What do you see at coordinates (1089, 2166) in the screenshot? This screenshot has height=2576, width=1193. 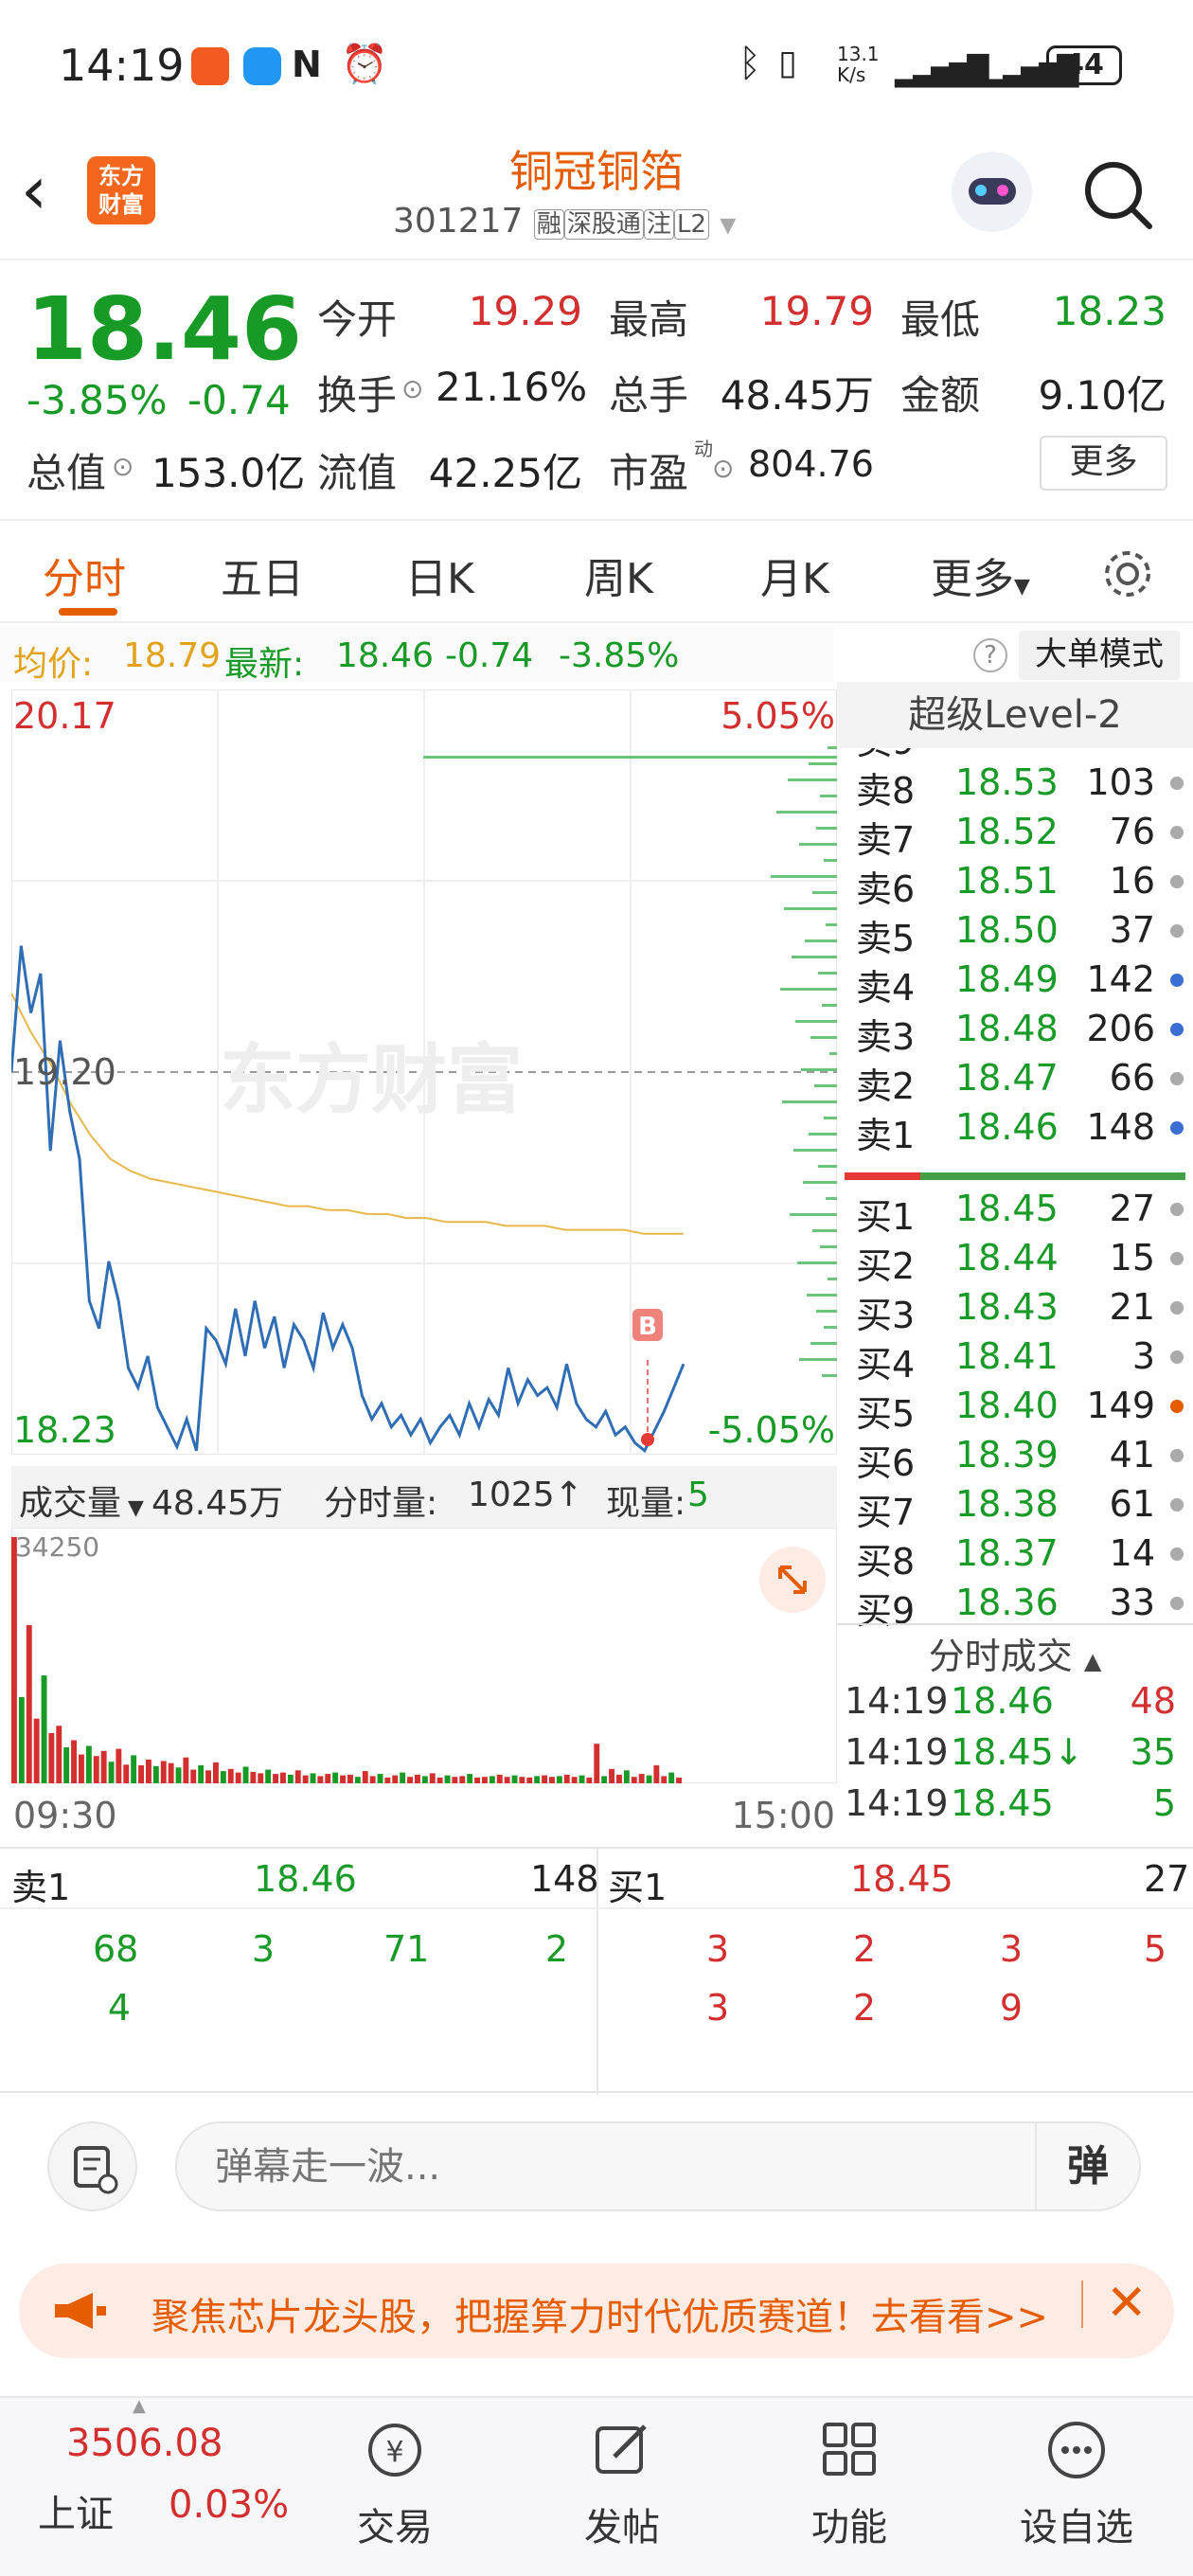 I see `danmu-button: 弹` at bounding box center [1089, 2166].